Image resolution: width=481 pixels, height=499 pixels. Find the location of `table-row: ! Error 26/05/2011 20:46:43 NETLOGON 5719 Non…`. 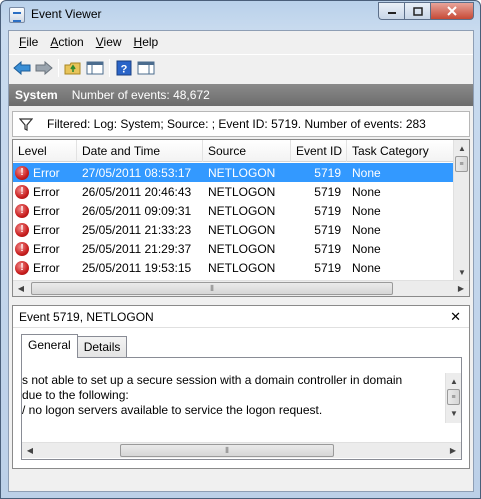

table-row: ! Error 26/05/2011 20:46:43 NETLOGON 5719 Non… is located at coordinates (233, 191).